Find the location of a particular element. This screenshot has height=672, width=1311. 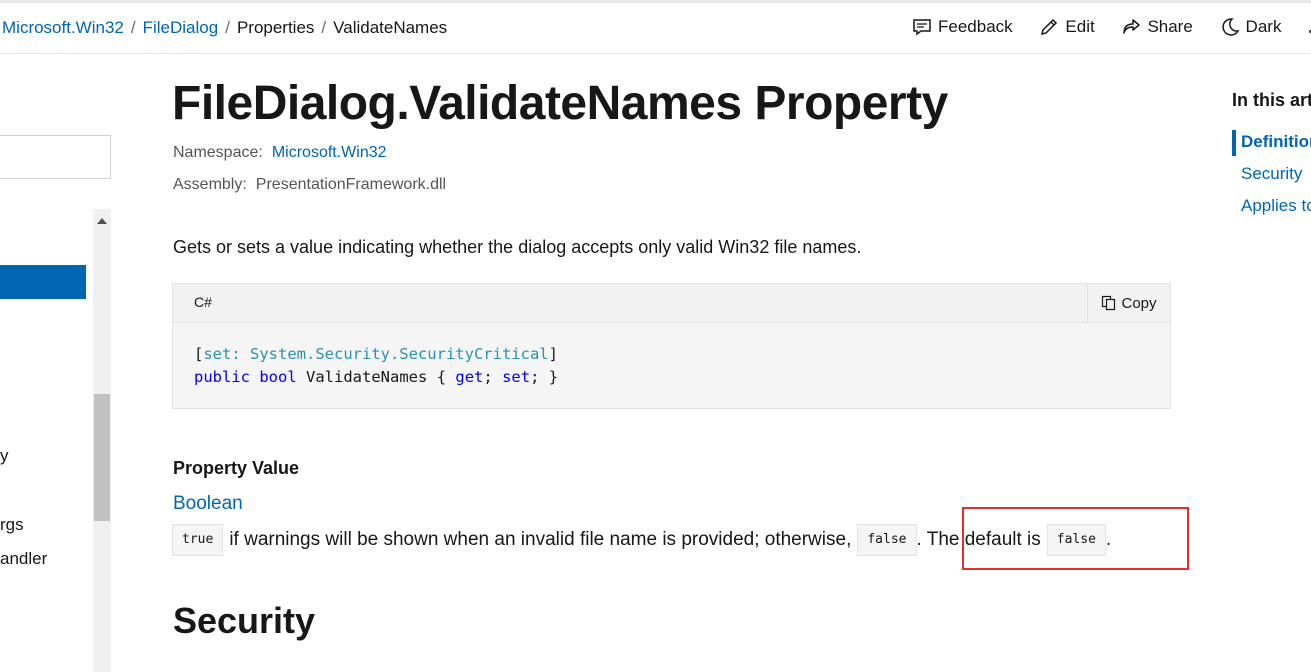

dark-mode-toggle: Dark is located at coordinates (1251, 27).